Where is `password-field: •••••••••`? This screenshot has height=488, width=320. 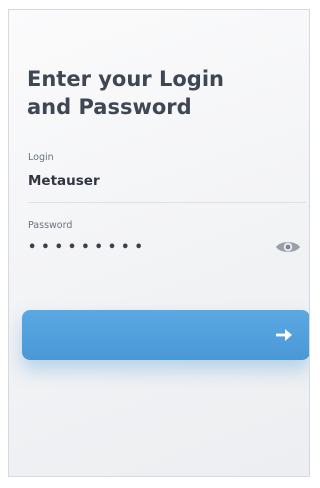 password-field: ••••••••• is located at coordinates (88, 247).